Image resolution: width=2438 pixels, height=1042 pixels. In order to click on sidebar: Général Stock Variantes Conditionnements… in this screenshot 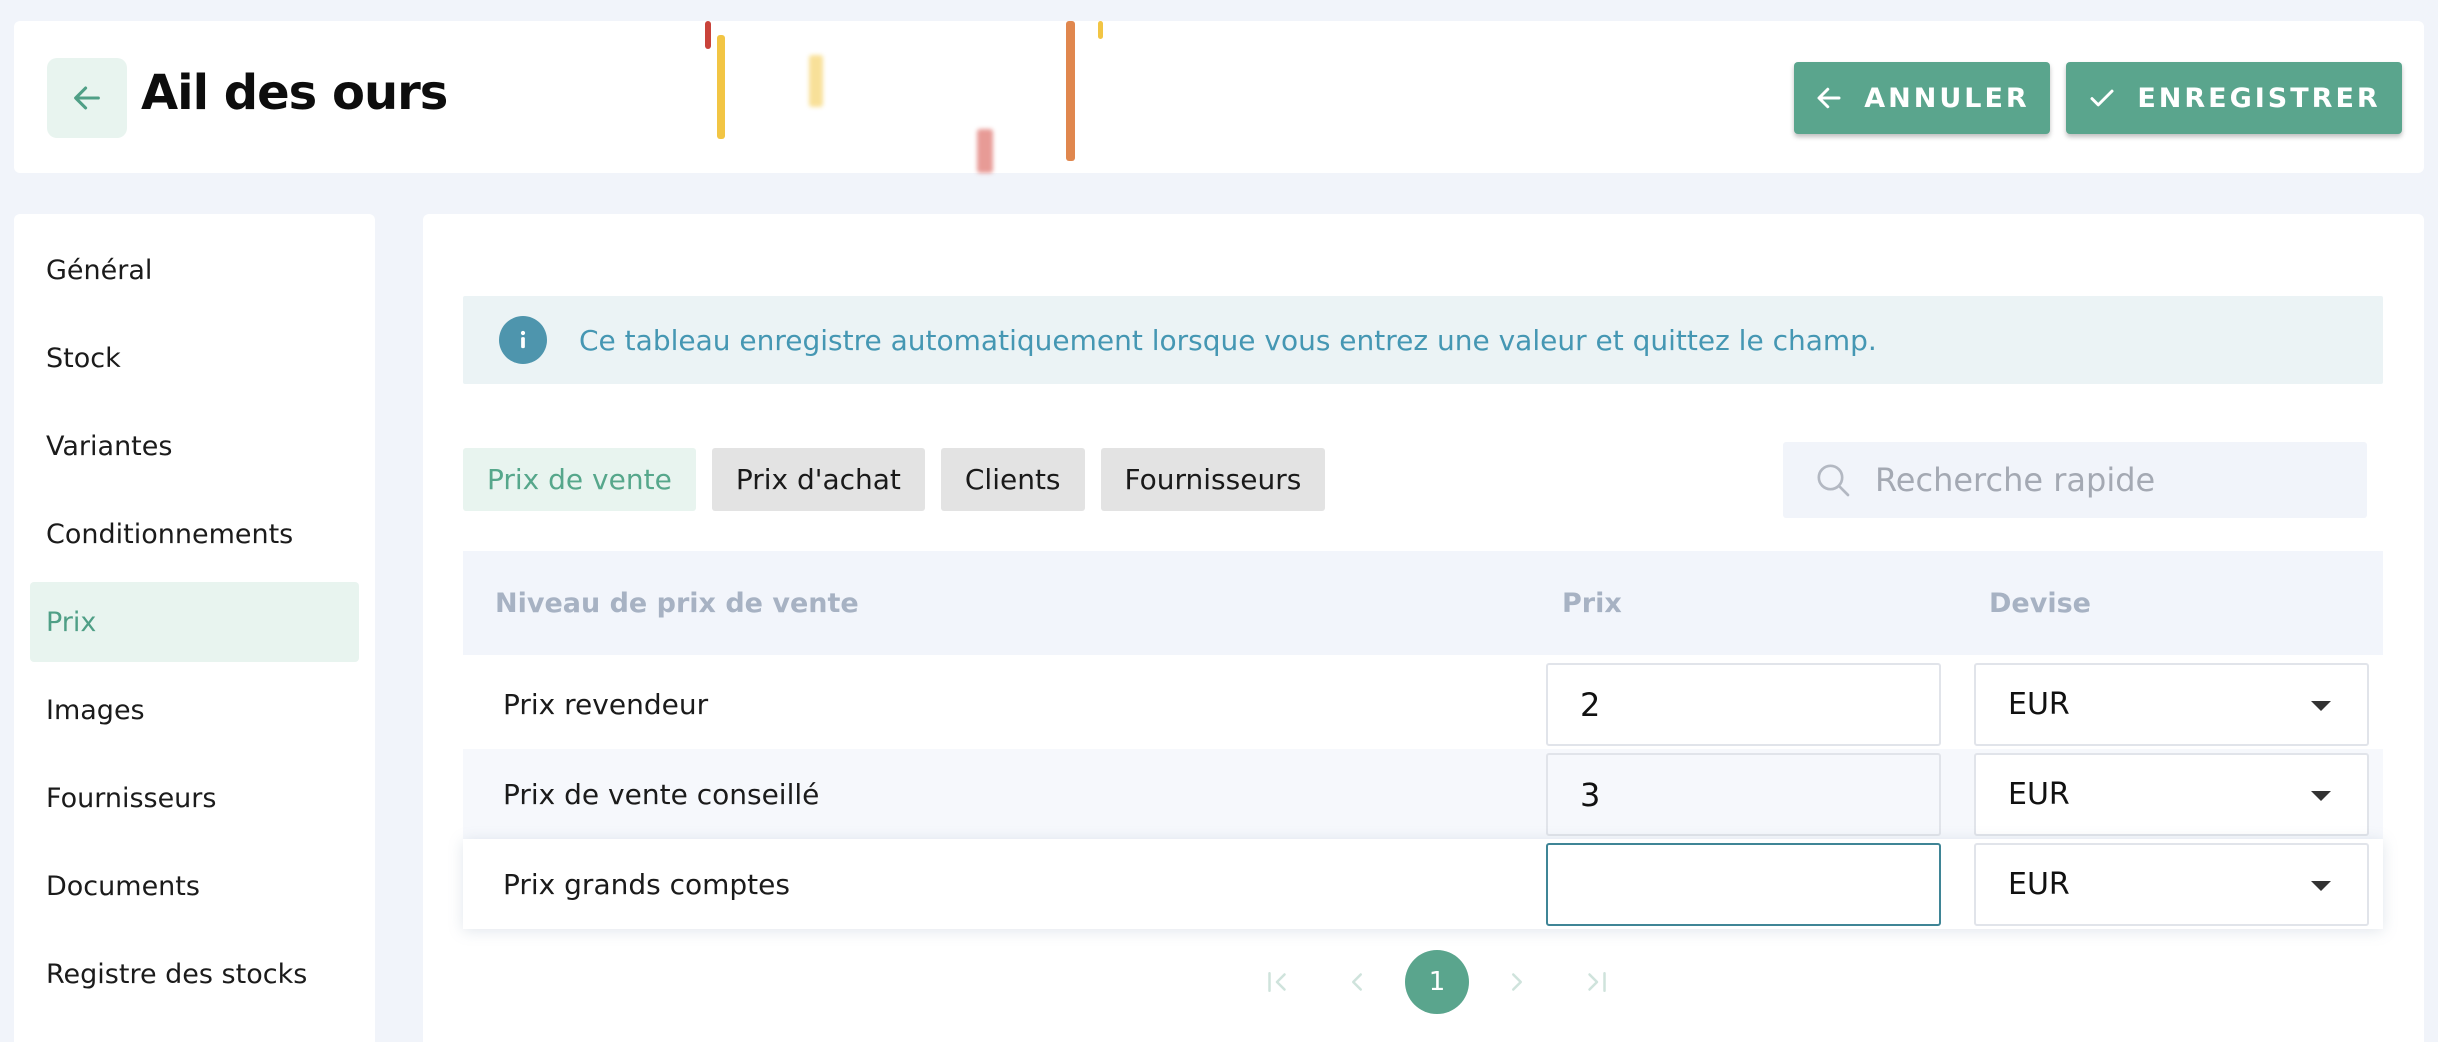, I will do `click(194, 628)`.